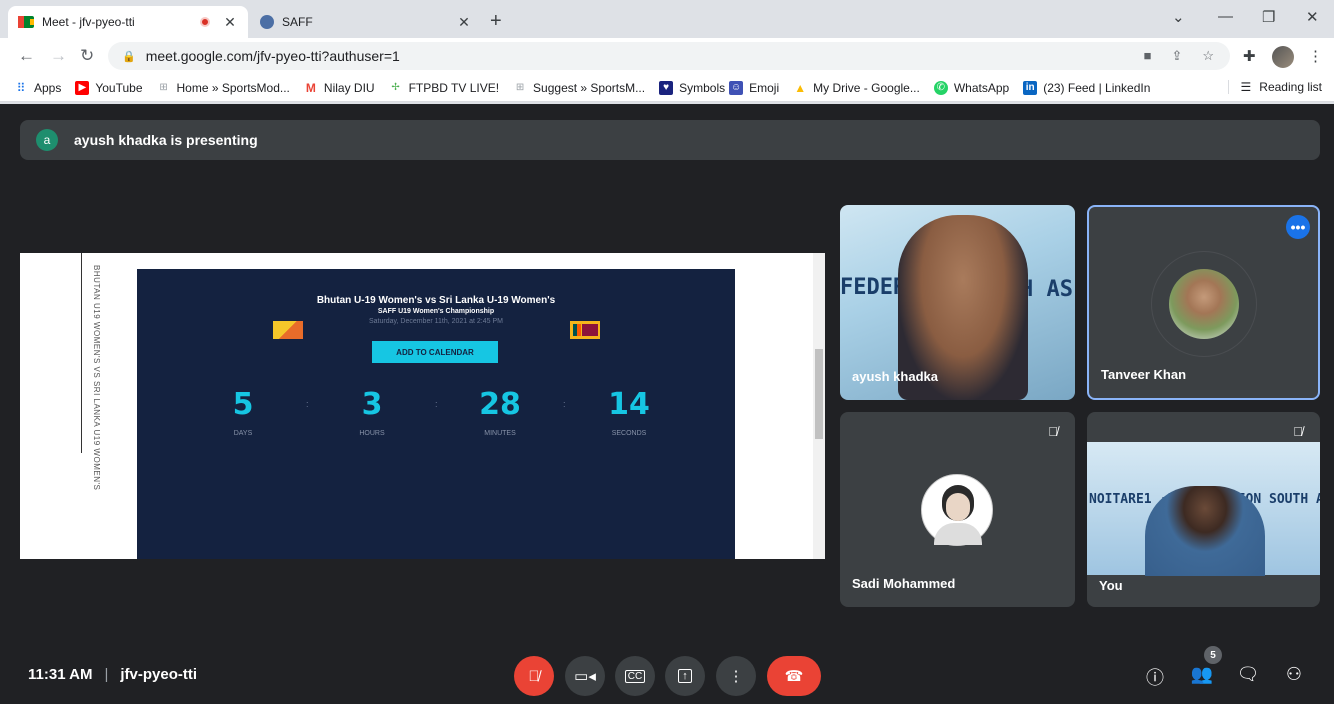 The image size is (1334, 704). Describe the element at coordinates (895, 376) in the screenshot. I see `participant-name: ayush khadka` at that location.